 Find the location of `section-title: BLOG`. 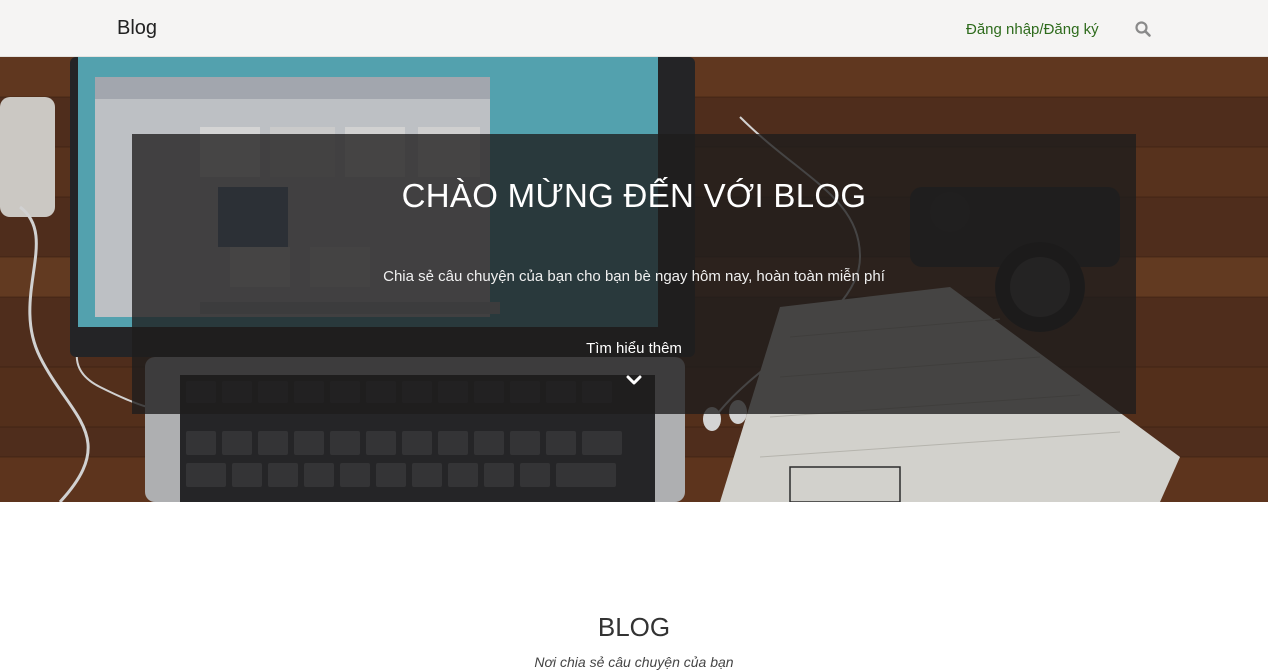

section-title: BLOG is located at coordinates (634, 627).